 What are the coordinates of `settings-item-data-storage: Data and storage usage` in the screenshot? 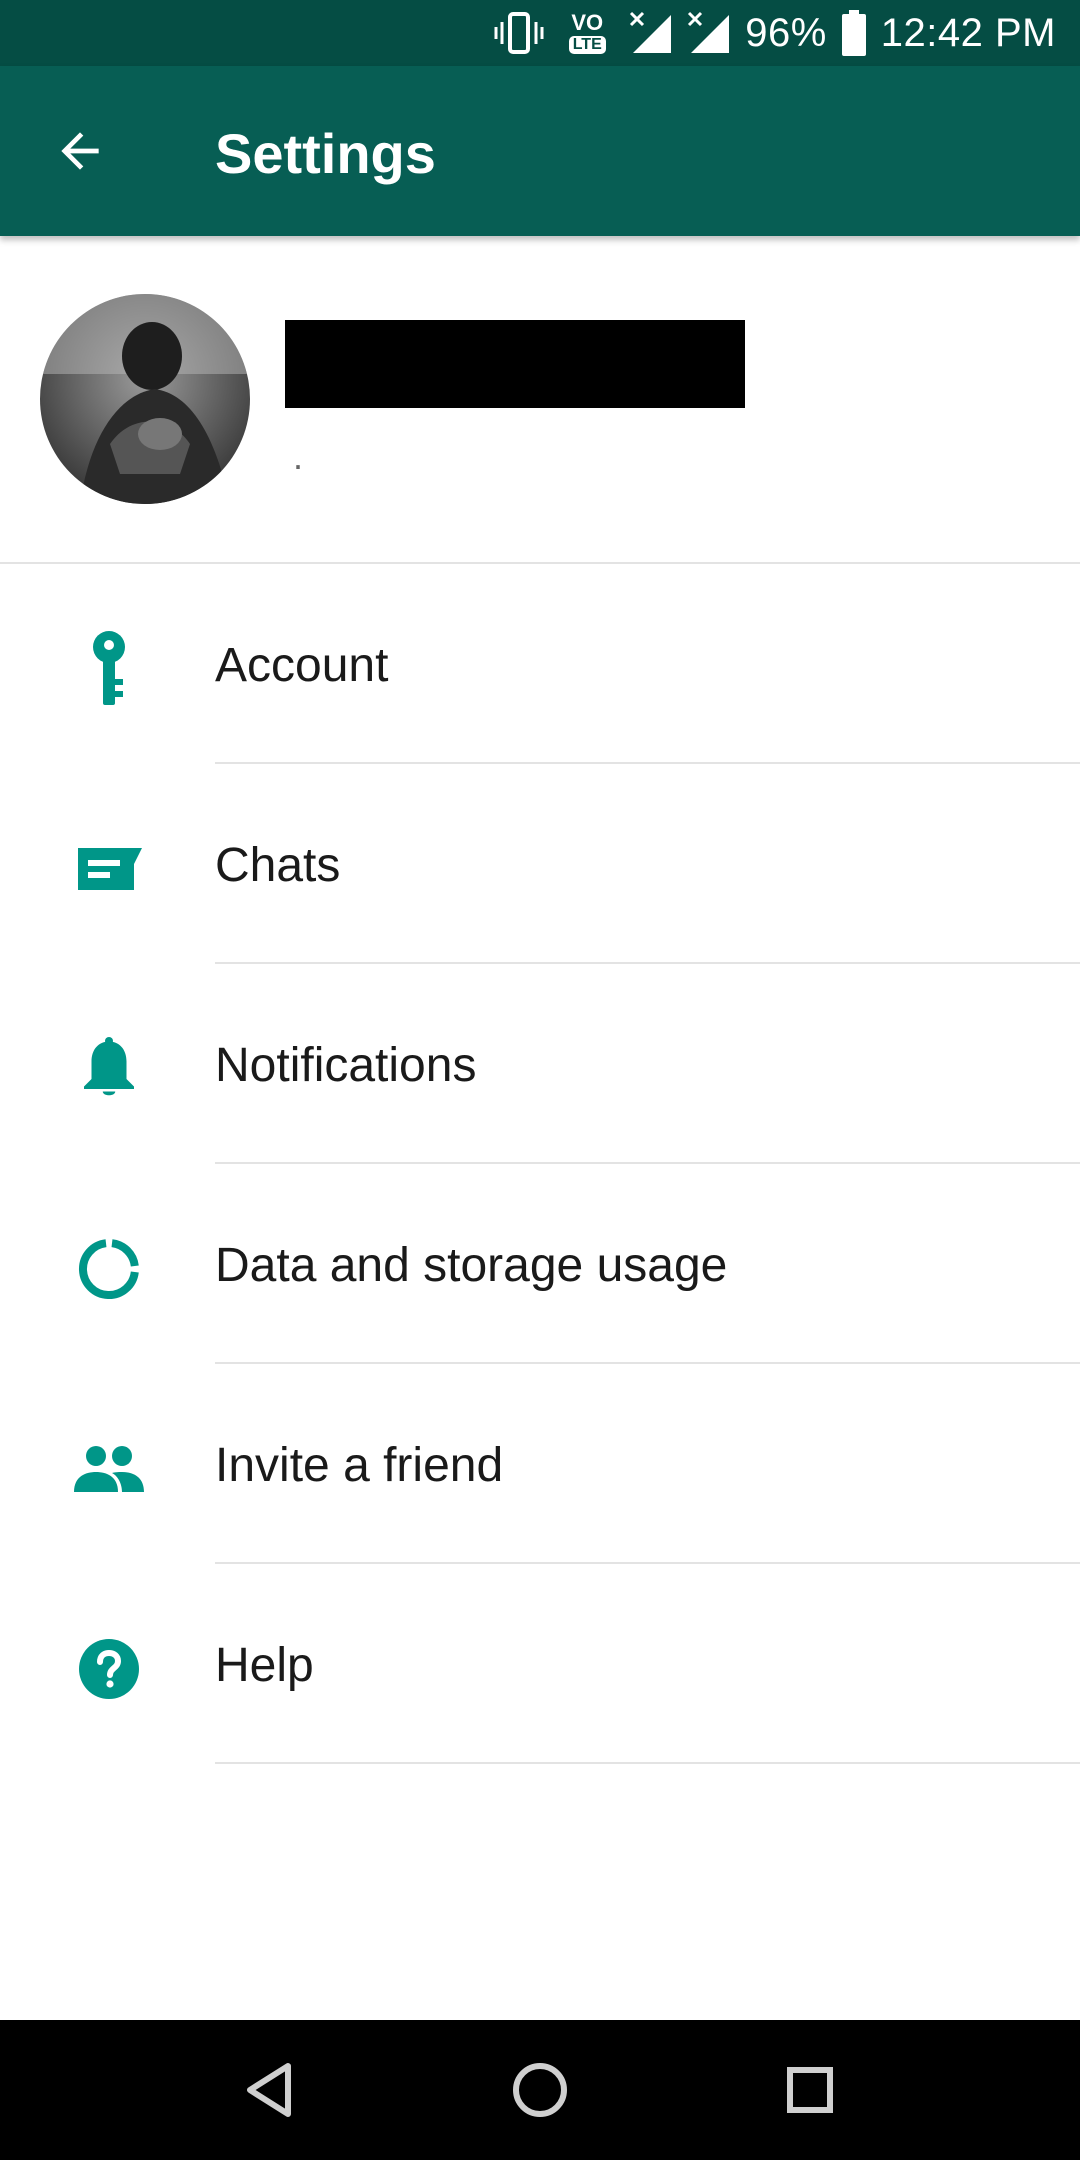 It's located at (540, 1264).